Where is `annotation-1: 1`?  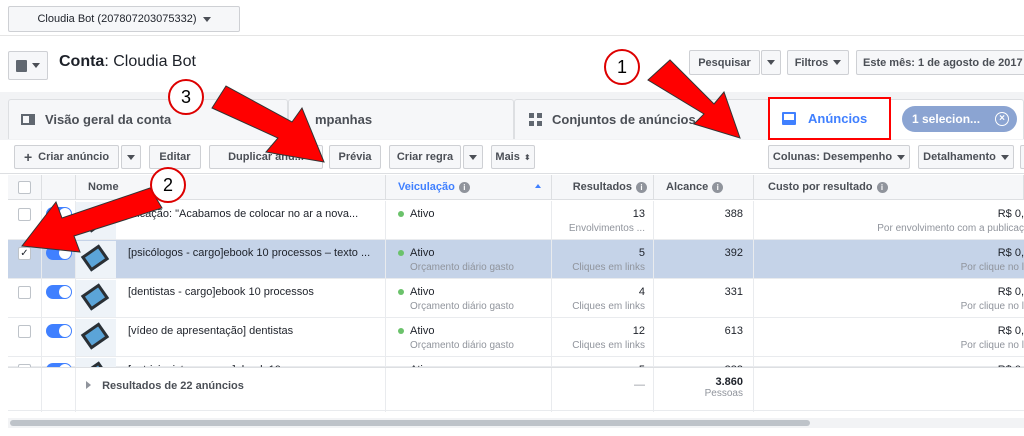
annotation-1: 1 is located at coordinates (622, 67).